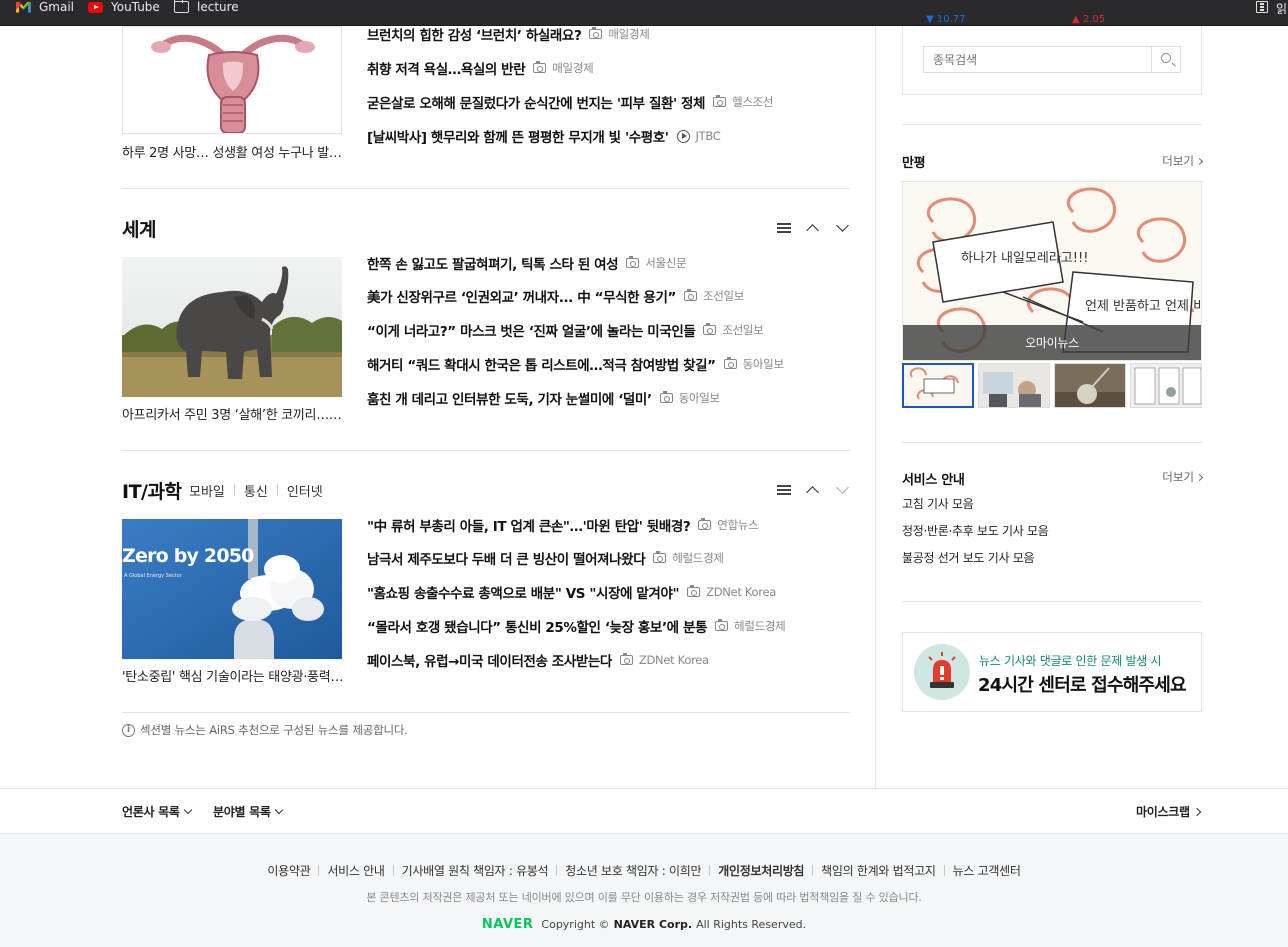 The height and width of the screenshot is (947, 1288). I want to click on health-thumbnail, so click(232, 80).